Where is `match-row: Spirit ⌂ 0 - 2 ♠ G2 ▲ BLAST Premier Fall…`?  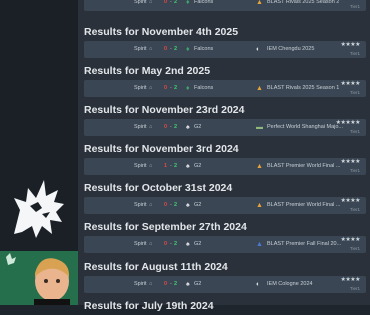 match-row: Spirit ⌂ 0 - 2 ♠ G2 ▲ BLAST Premier Fall… is located at coordinates (225, 244).